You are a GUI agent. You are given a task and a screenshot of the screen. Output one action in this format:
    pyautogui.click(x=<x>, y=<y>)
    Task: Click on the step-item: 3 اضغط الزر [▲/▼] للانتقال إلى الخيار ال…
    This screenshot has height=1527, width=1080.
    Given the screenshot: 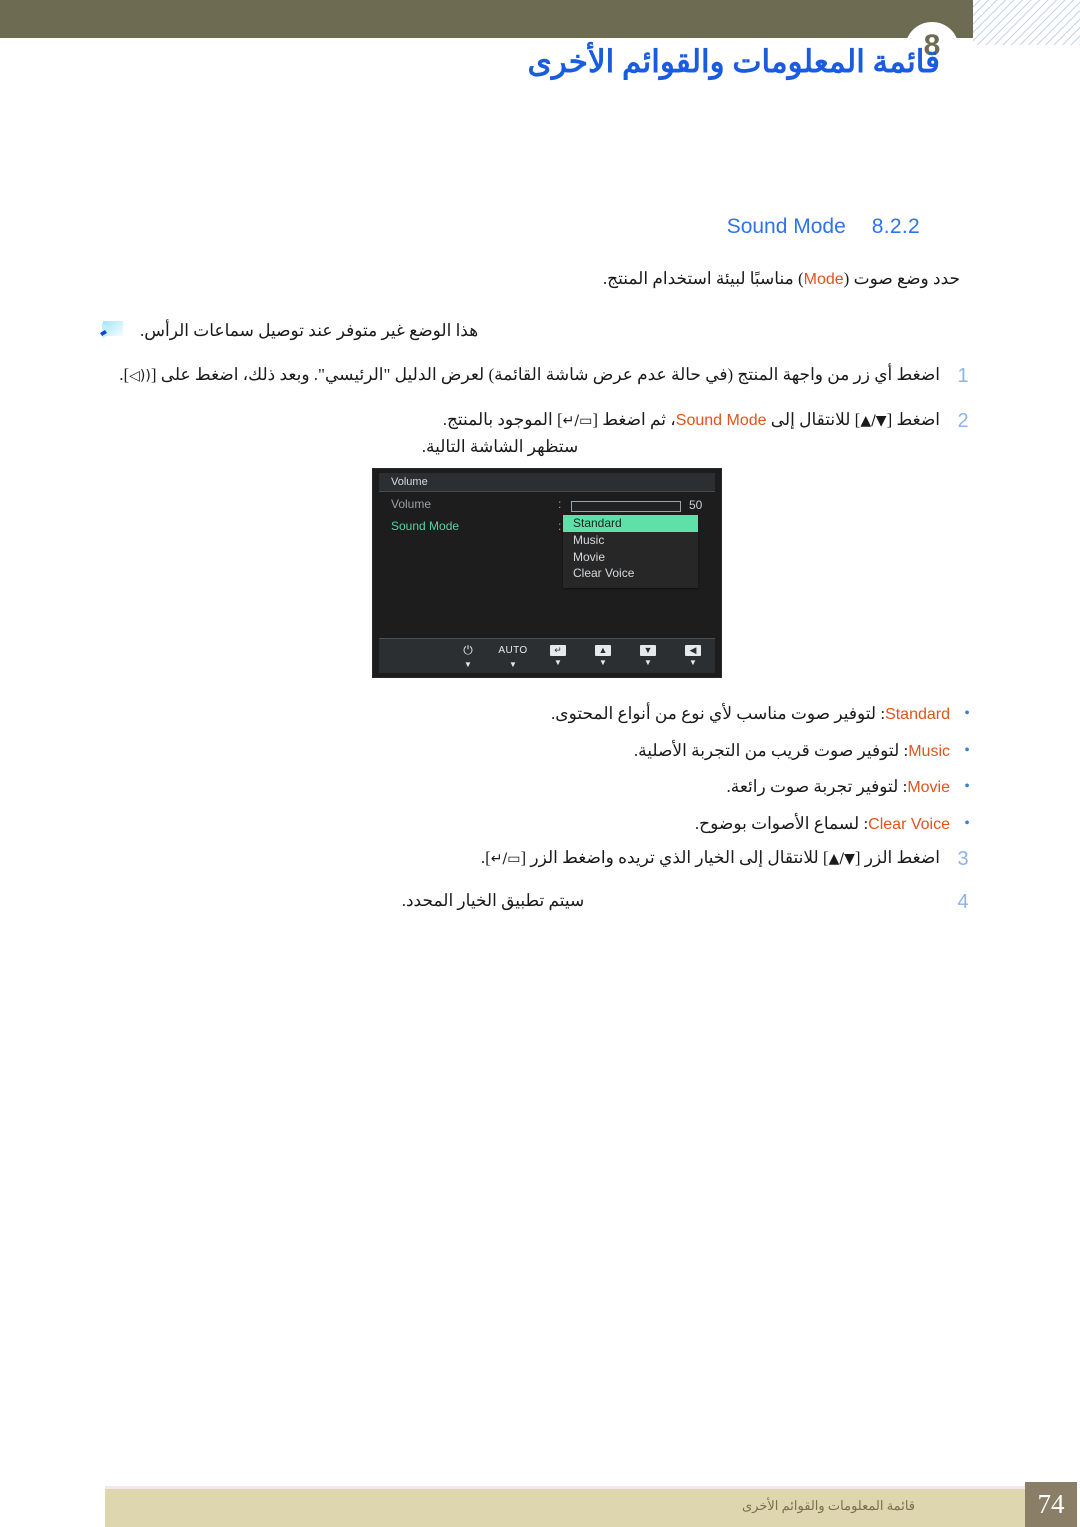 What is the action you would take?
    pyautogui.click(x=540, y=859)
    